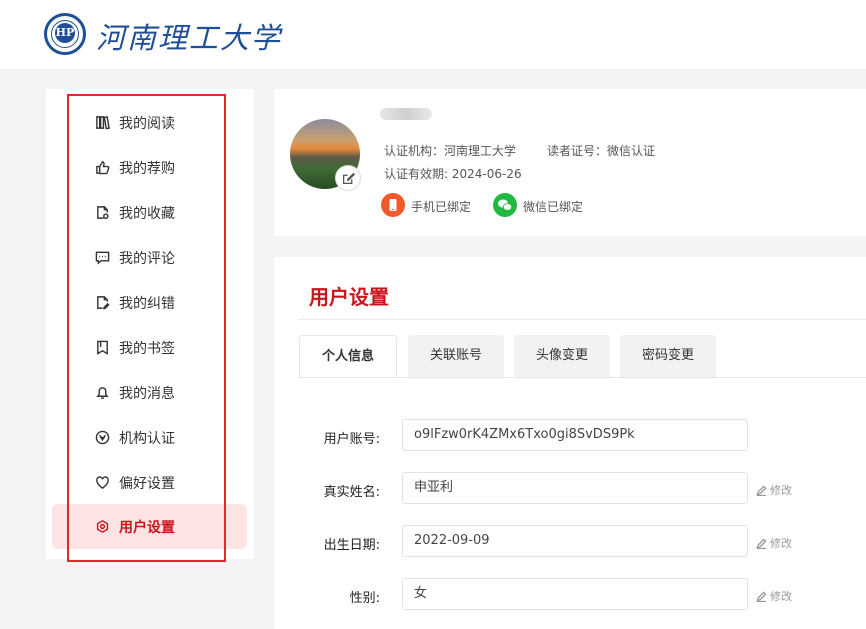 The width and height of the screenshot is (866, 629). I want to click on favorite-doc-icon, so click(102, 213).